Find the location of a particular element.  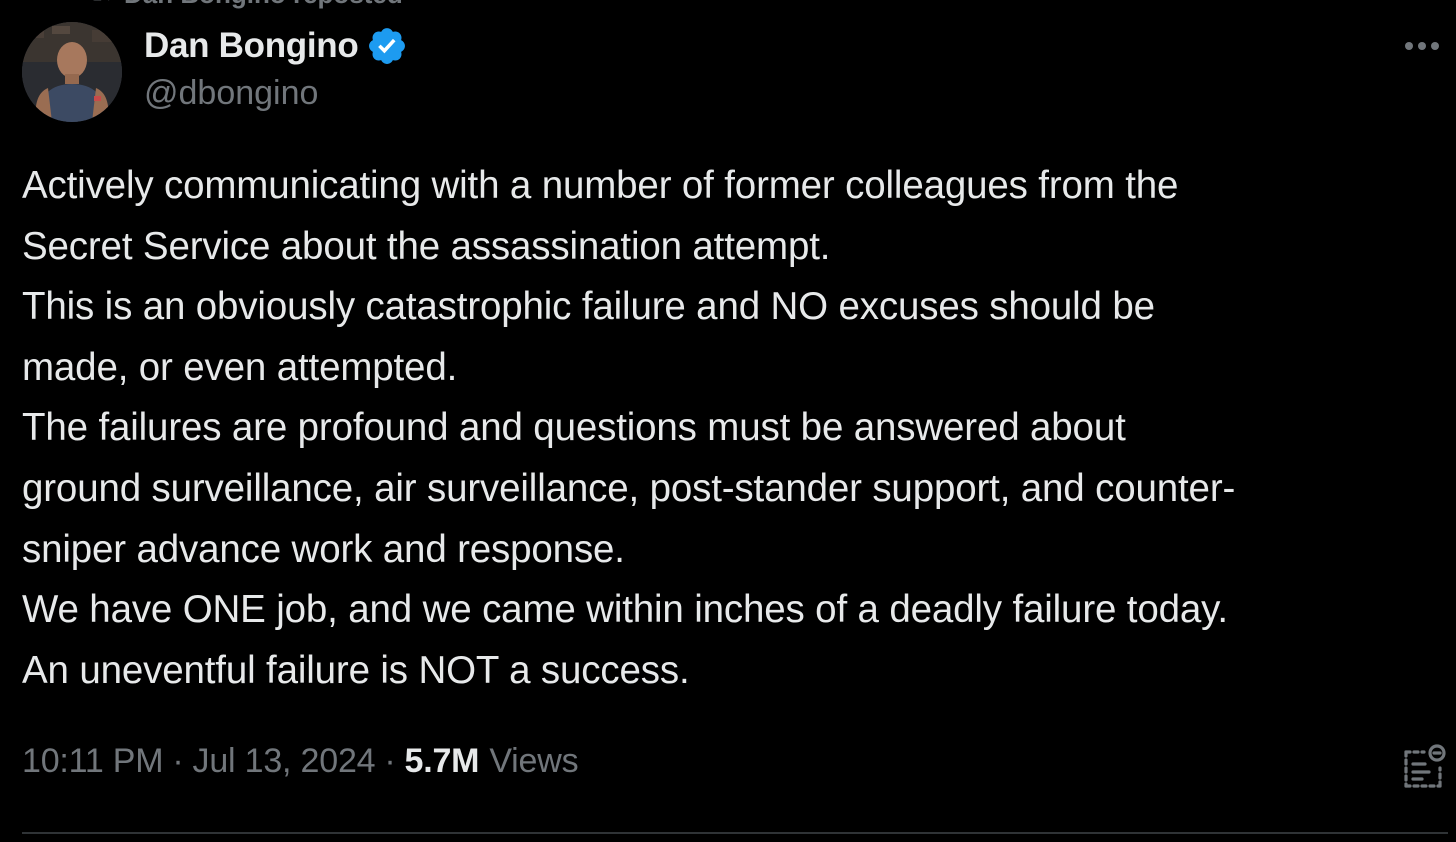

more-options-button is located at coordinates (1422, 48).